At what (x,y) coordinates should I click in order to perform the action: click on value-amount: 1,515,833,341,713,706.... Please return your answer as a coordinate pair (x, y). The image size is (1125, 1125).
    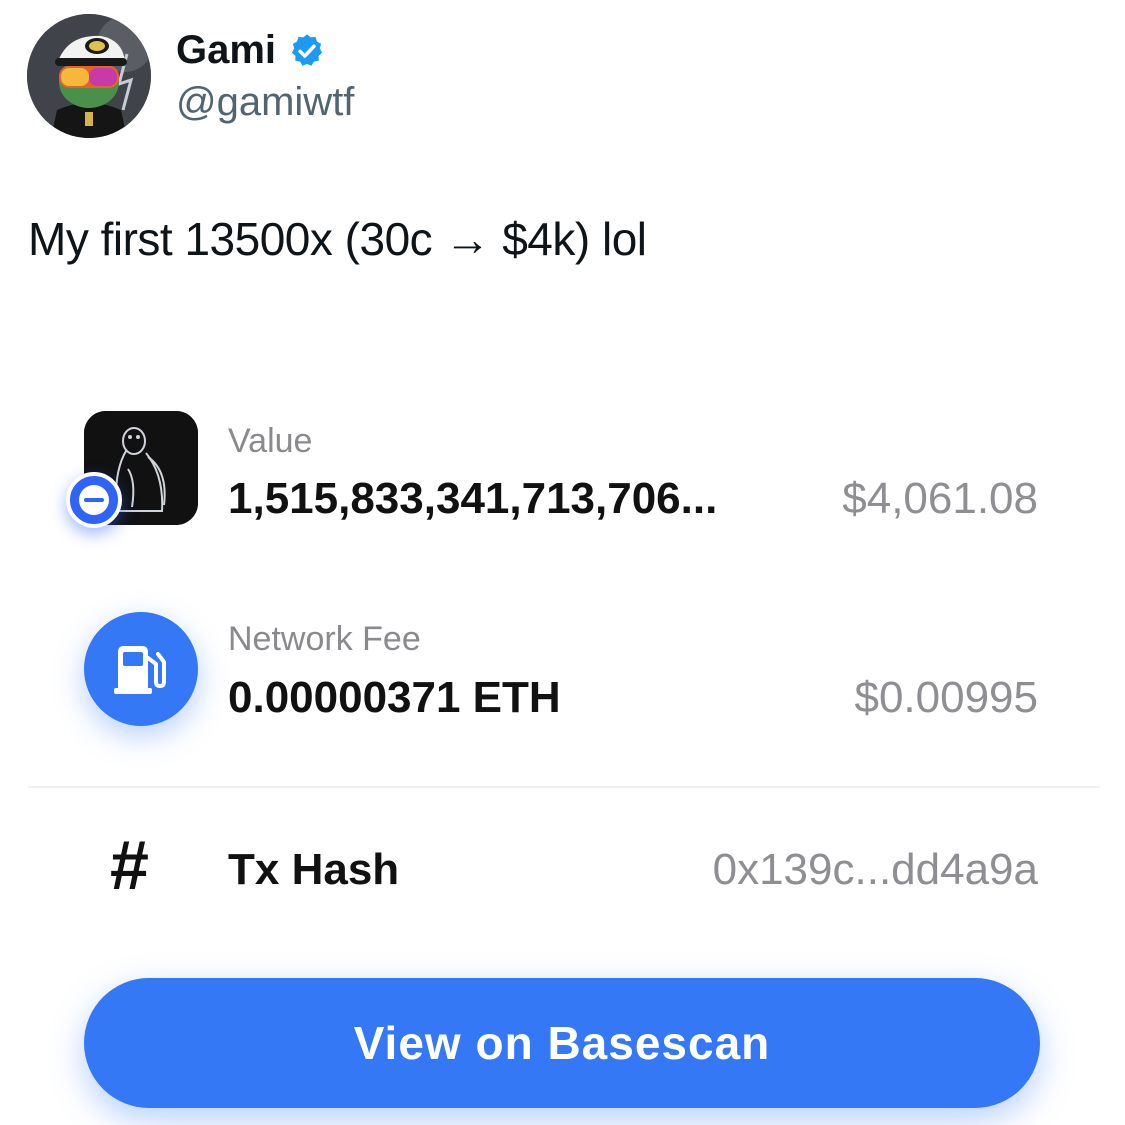
    Looking at the image, I should click on (473, 498).